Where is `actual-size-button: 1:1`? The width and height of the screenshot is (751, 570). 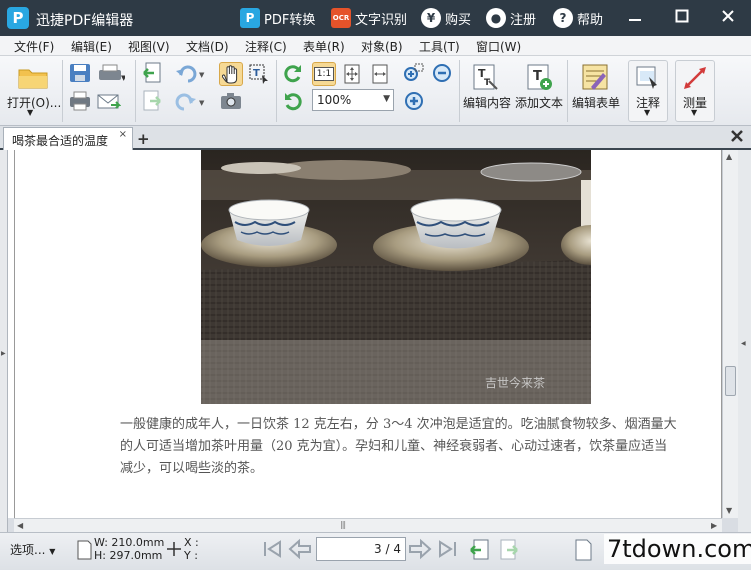 actual-size-button: 1:1 is located at coordinates (324, 74).